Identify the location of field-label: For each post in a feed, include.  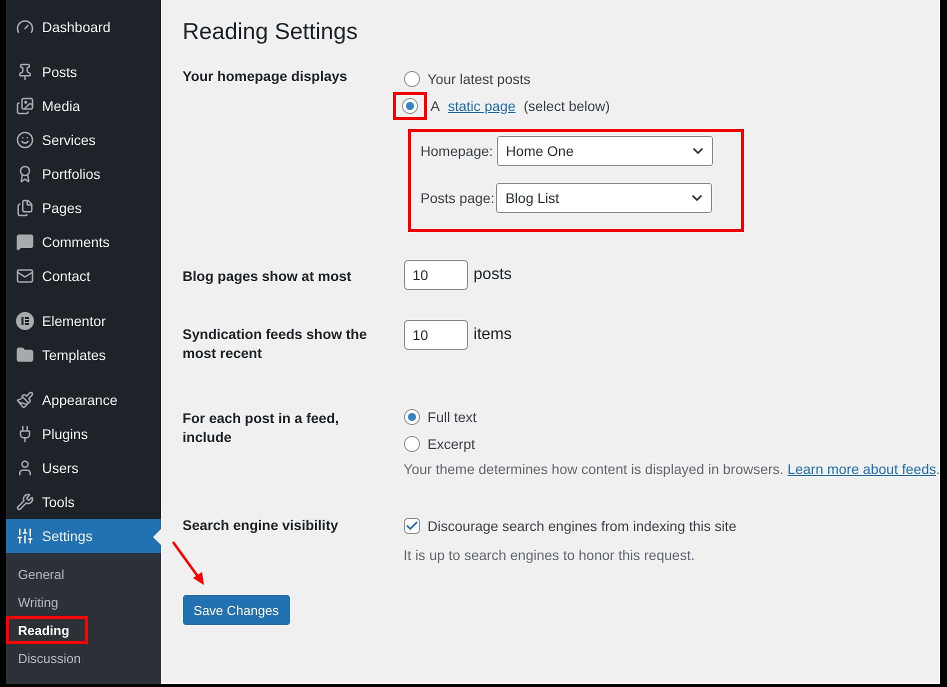
(261, 428).